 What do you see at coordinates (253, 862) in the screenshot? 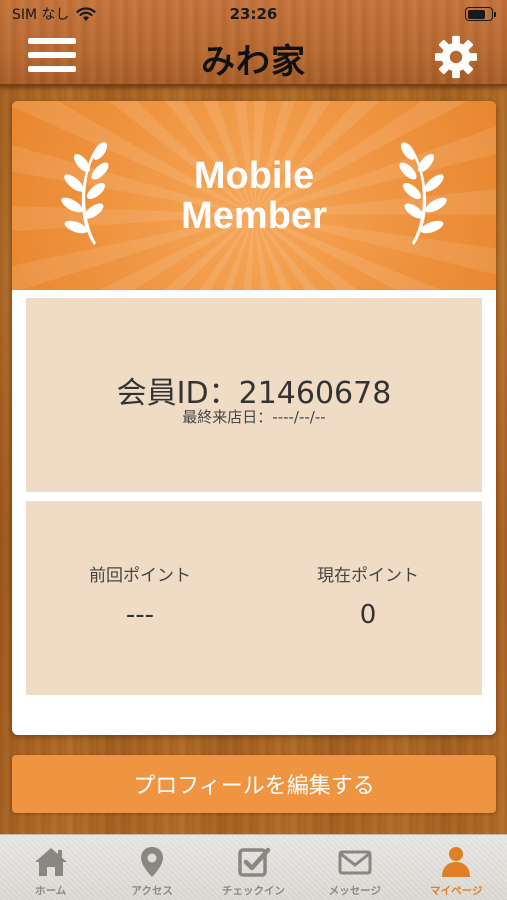
I see `checkin-icon` at bounding box center [253, 862].